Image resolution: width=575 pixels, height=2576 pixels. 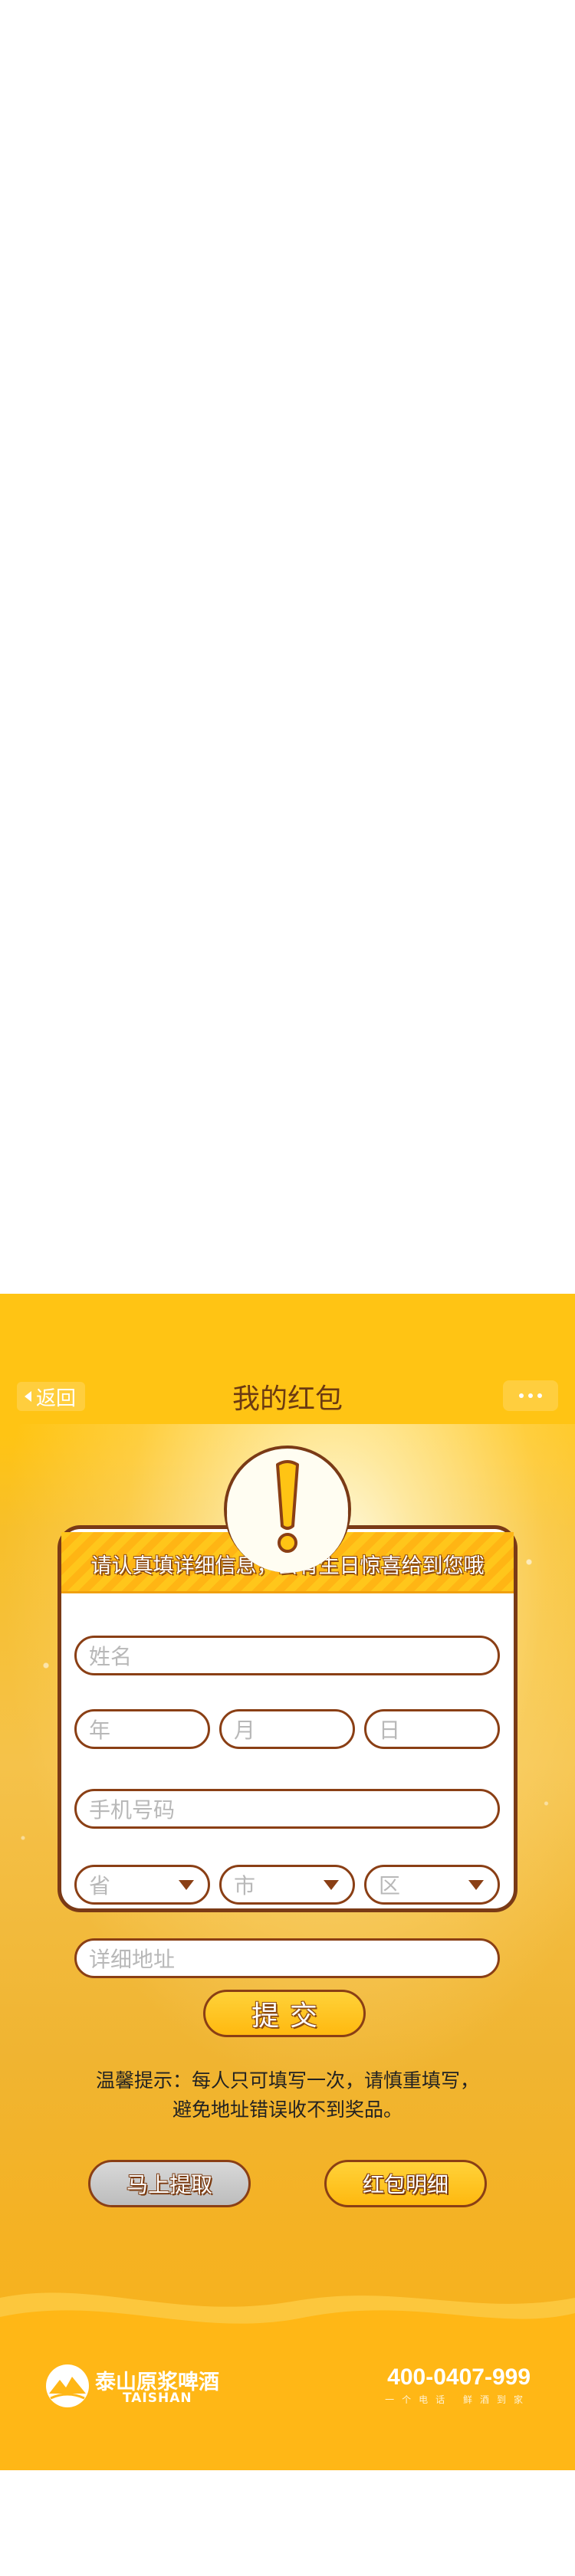 I want to click on district-select: 区, so click(x=432, y=1885).